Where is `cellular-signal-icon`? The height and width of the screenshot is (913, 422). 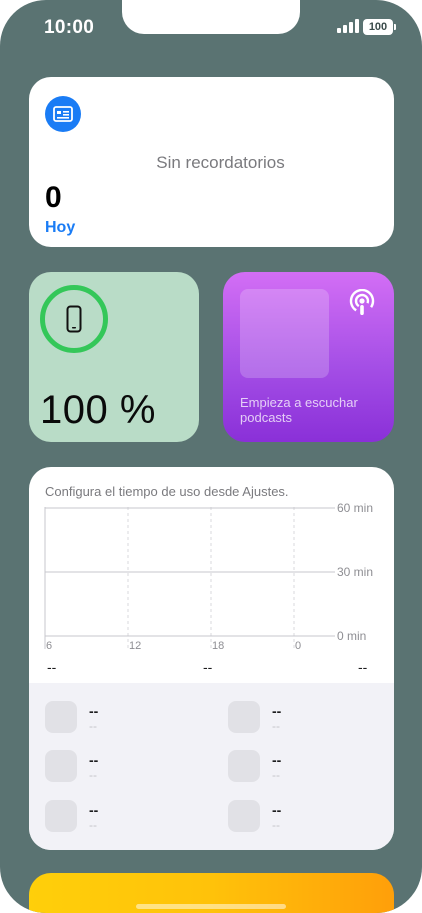
cellular-signal-icon is located at coordinates (348, 26).